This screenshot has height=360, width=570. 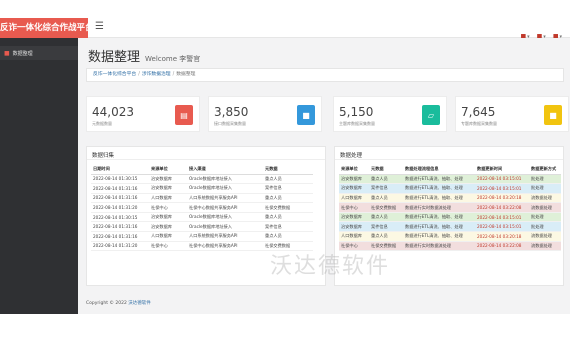 I want to click on welcome-text: Welcome 李警官, so click(x=173, y=59).